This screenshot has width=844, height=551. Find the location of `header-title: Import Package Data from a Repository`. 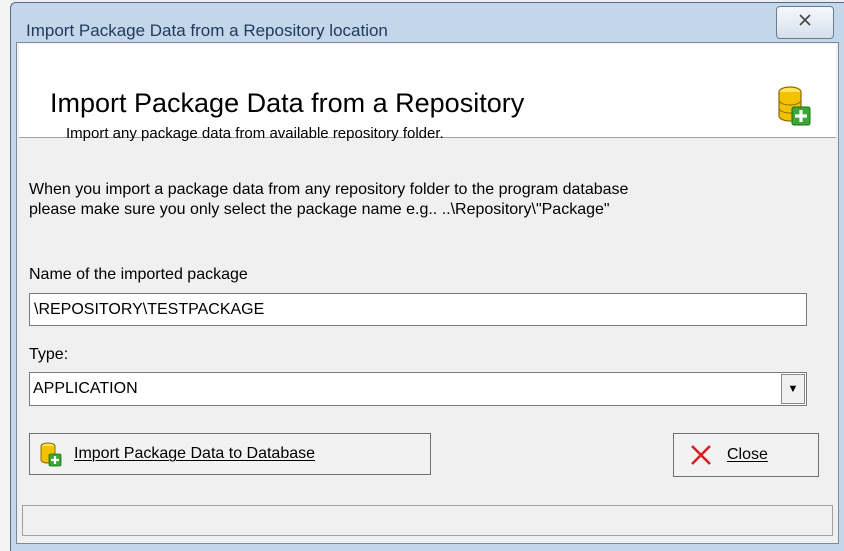

header-title: Import Package Data from a Repository is located at coordinates (287, 103).